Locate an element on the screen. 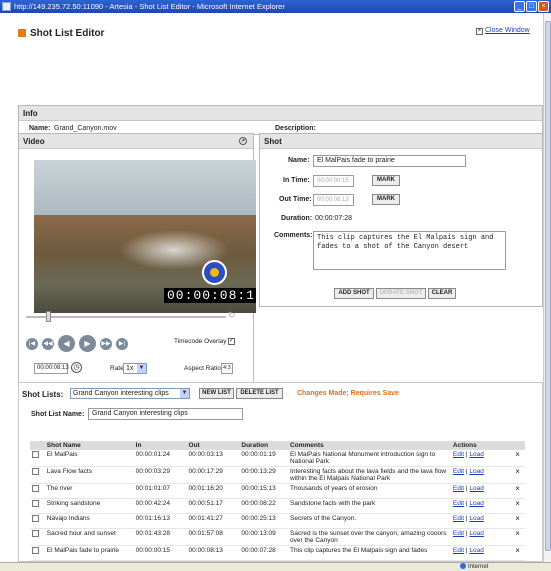 The image size is (551, 571). row-out: 00:01:57:08 is located at coordinates (213, 537).